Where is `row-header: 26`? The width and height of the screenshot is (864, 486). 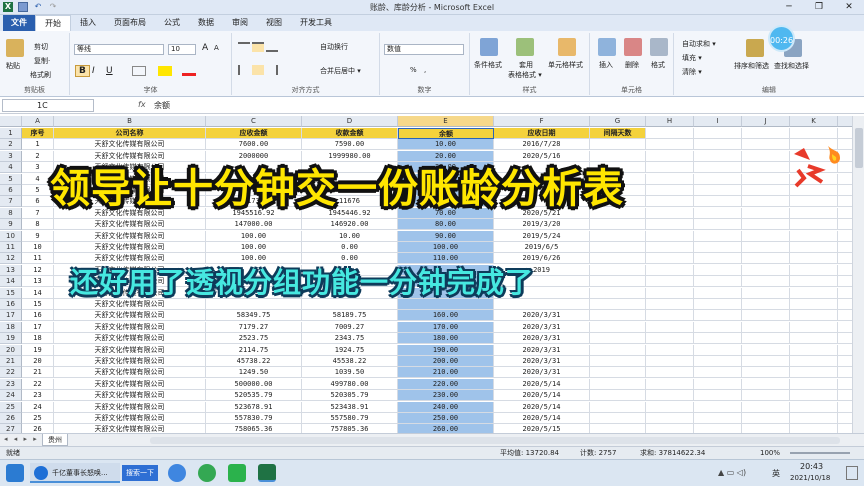
row-header: 26 is located at coordinates (11, 418).